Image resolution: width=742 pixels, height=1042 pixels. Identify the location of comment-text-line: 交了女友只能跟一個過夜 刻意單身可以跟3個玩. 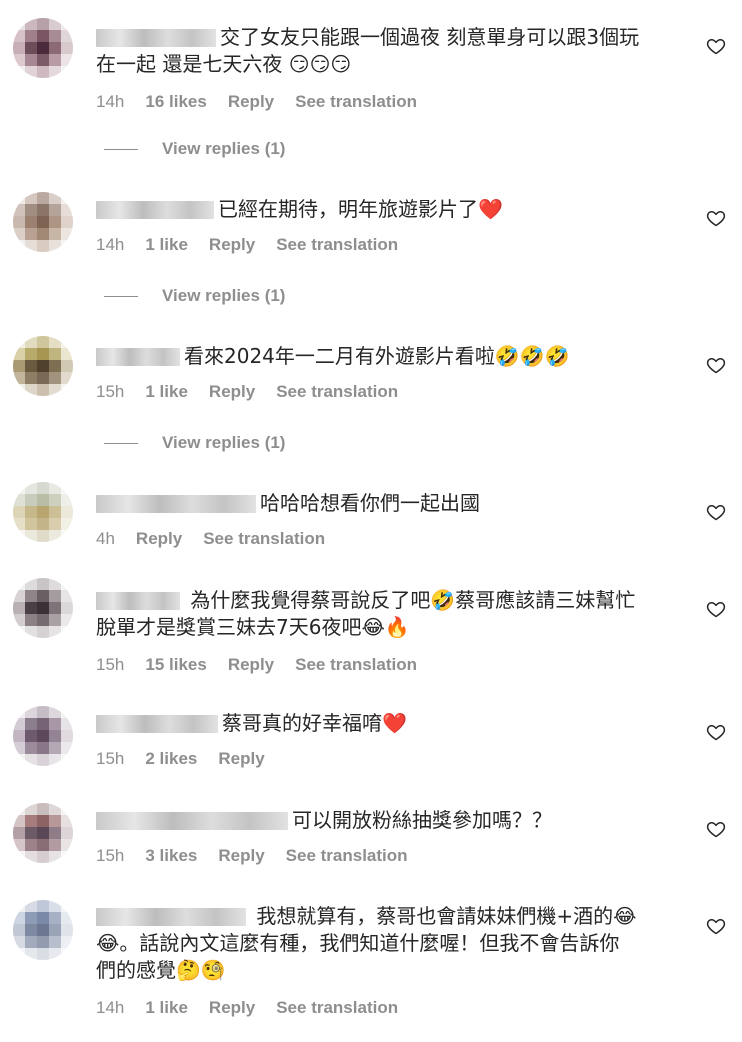
(430, 37).